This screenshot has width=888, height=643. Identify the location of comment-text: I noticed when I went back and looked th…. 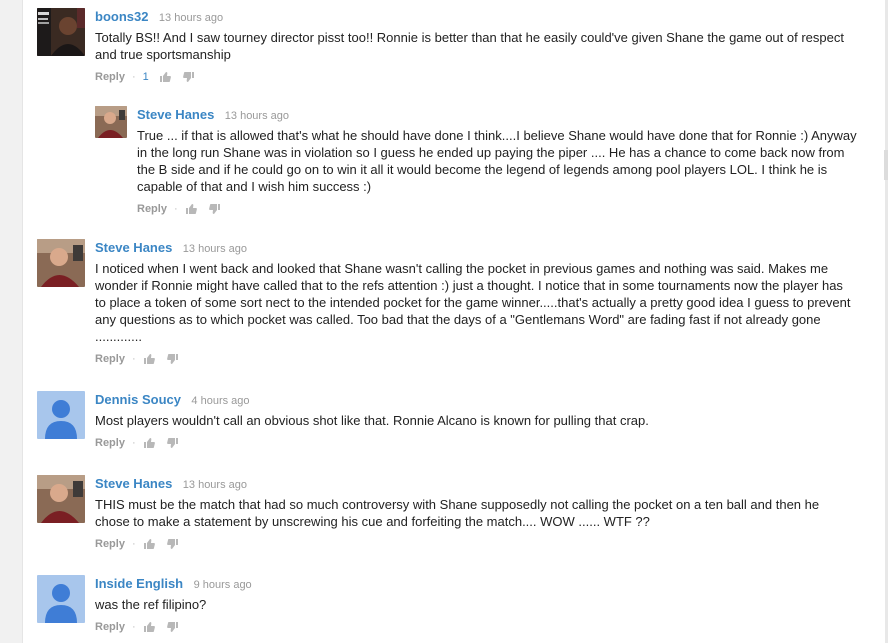
(473, 302).